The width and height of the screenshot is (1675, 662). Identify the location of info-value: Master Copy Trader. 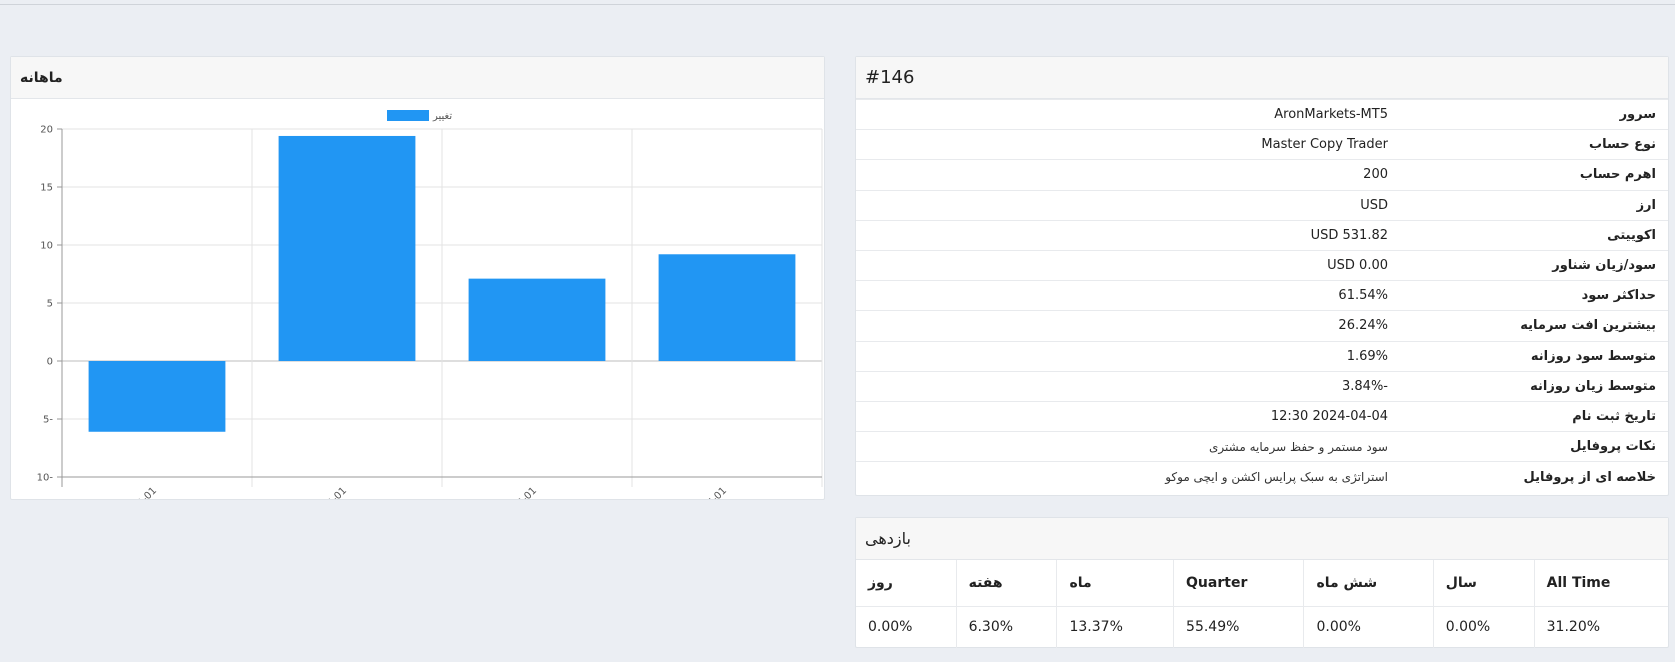
(1122, 144).